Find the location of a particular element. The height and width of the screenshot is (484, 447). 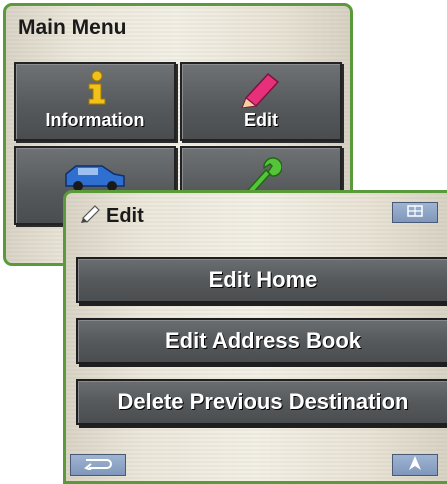

edit-home-button: Edit Home is located at coordinates (261, 280).